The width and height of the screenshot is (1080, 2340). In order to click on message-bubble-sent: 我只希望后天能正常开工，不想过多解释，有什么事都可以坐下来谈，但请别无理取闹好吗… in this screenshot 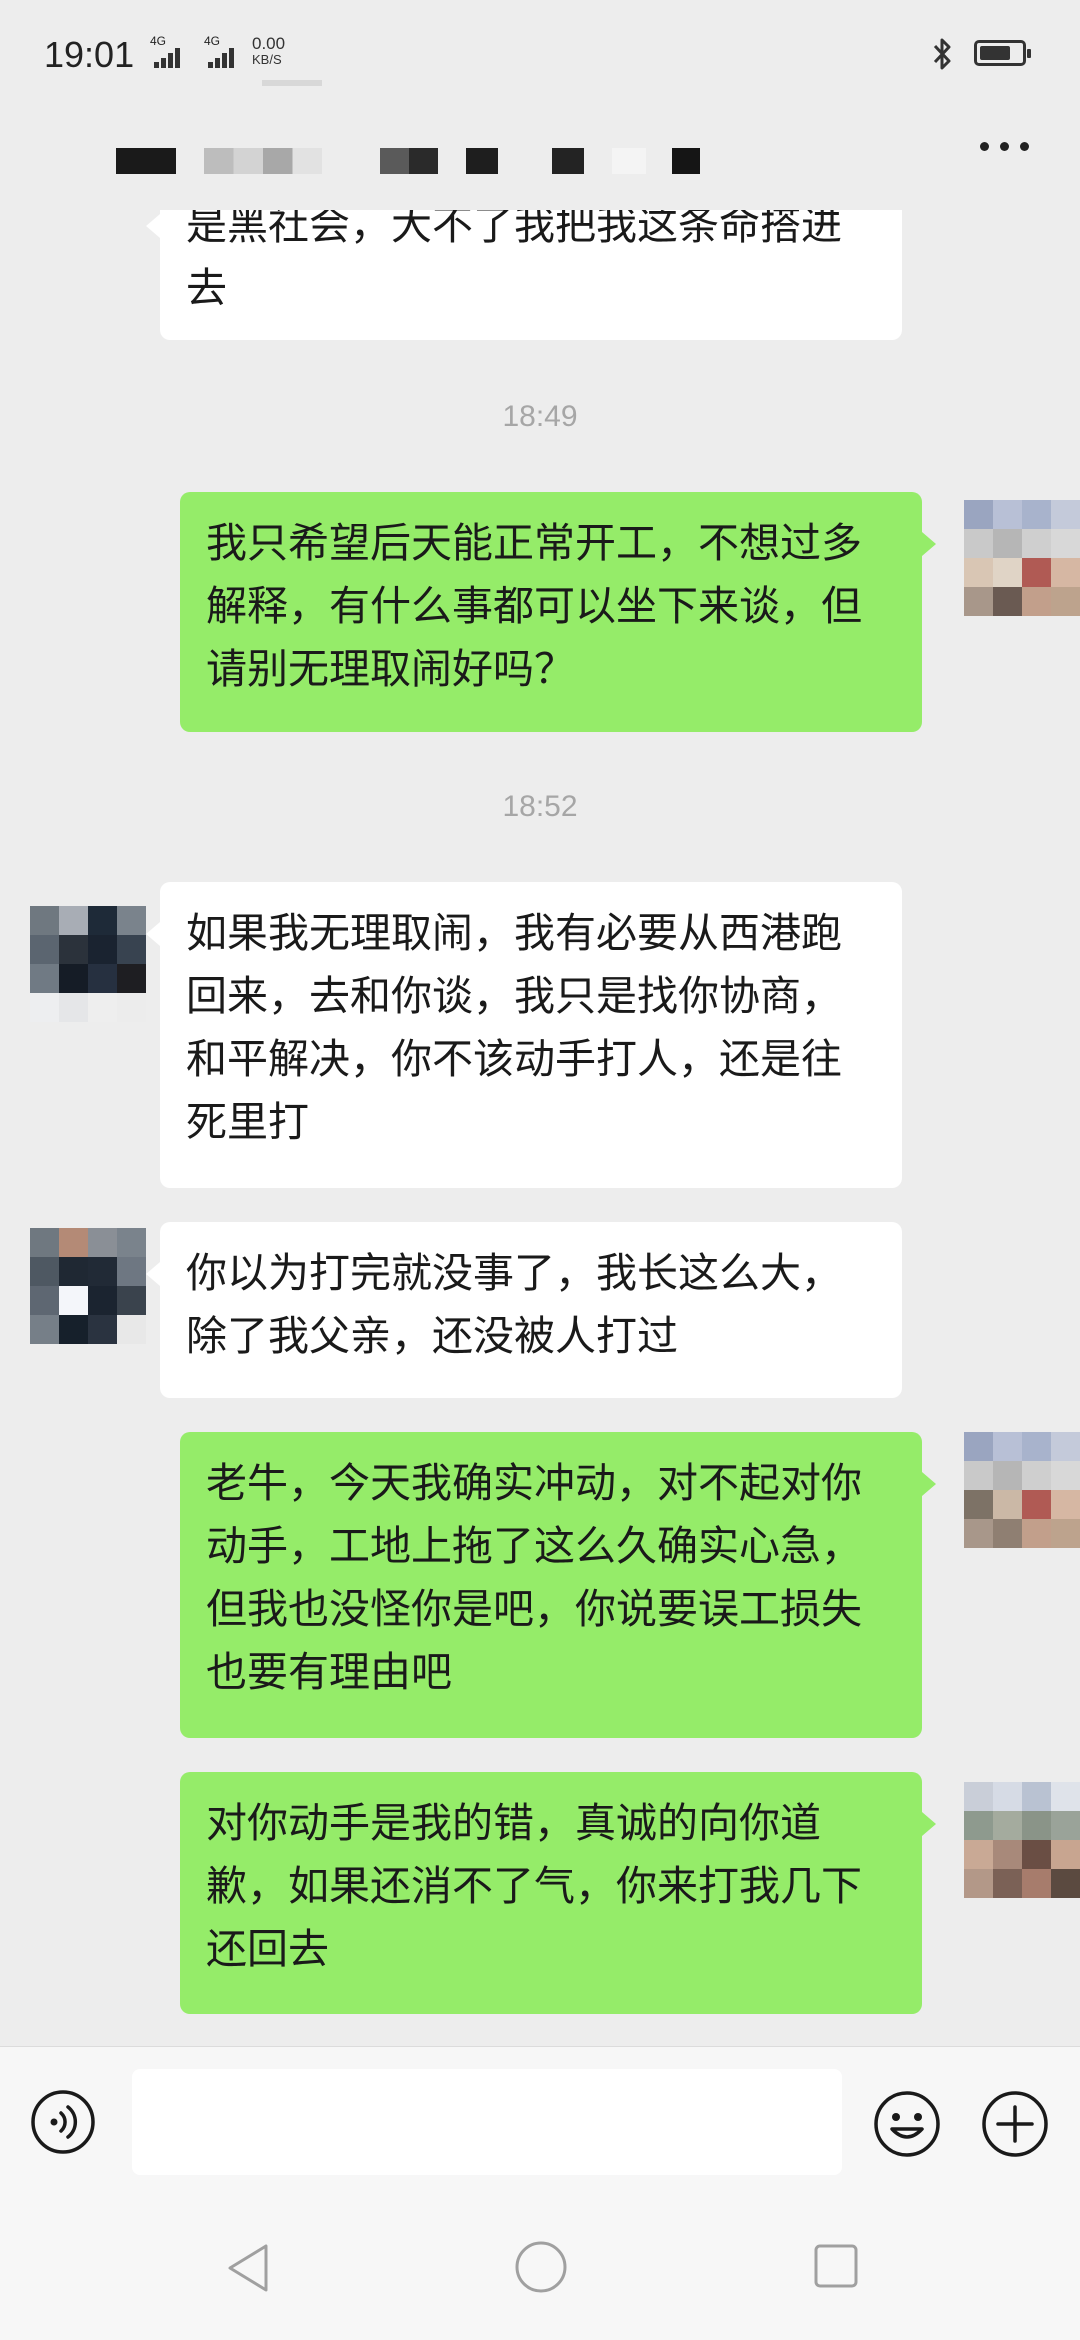, I will do `click(558, 612)`.